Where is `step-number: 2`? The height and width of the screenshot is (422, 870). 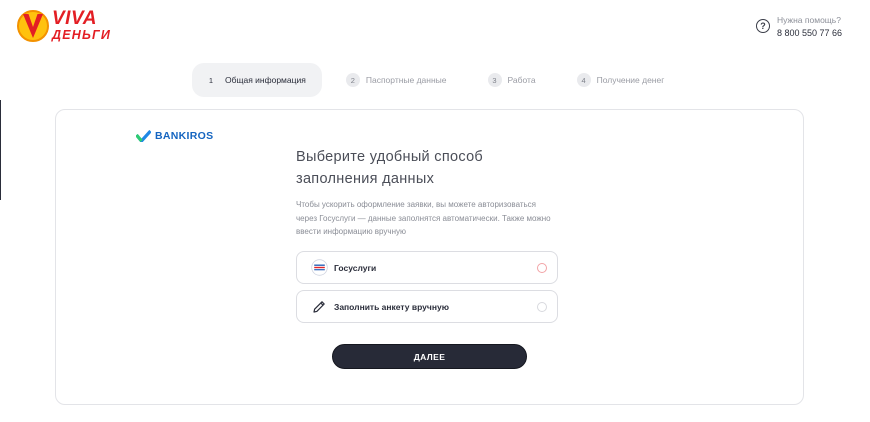
step-number: 2 is located at coordinates (352, 80).